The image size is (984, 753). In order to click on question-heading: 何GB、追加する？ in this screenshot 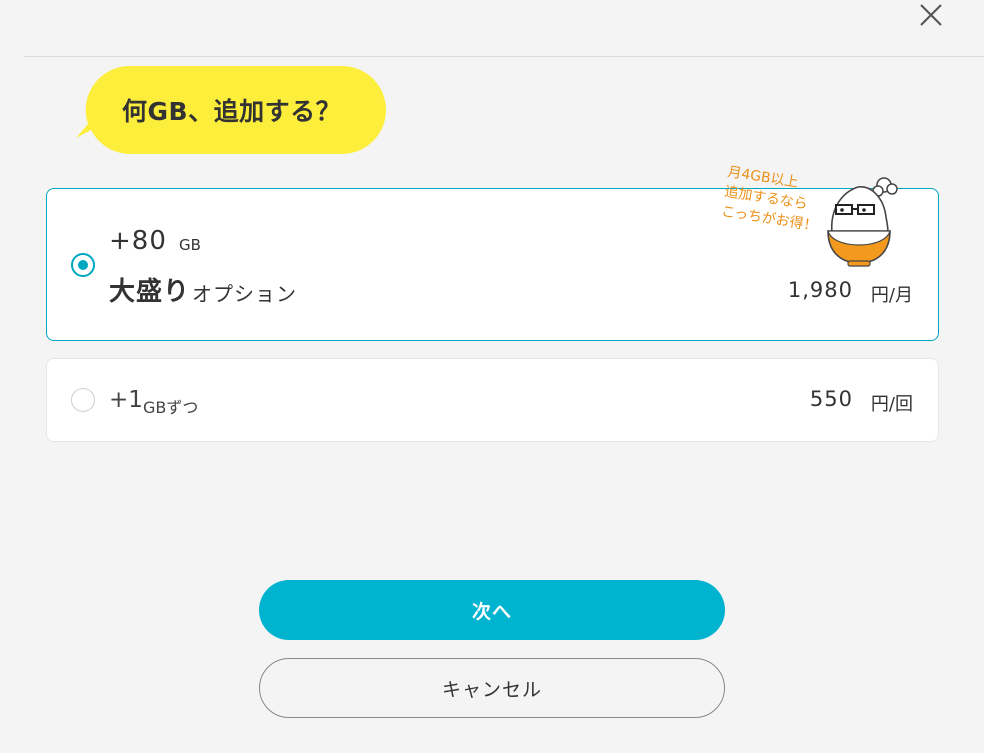, I will do `click(232, 111)`.